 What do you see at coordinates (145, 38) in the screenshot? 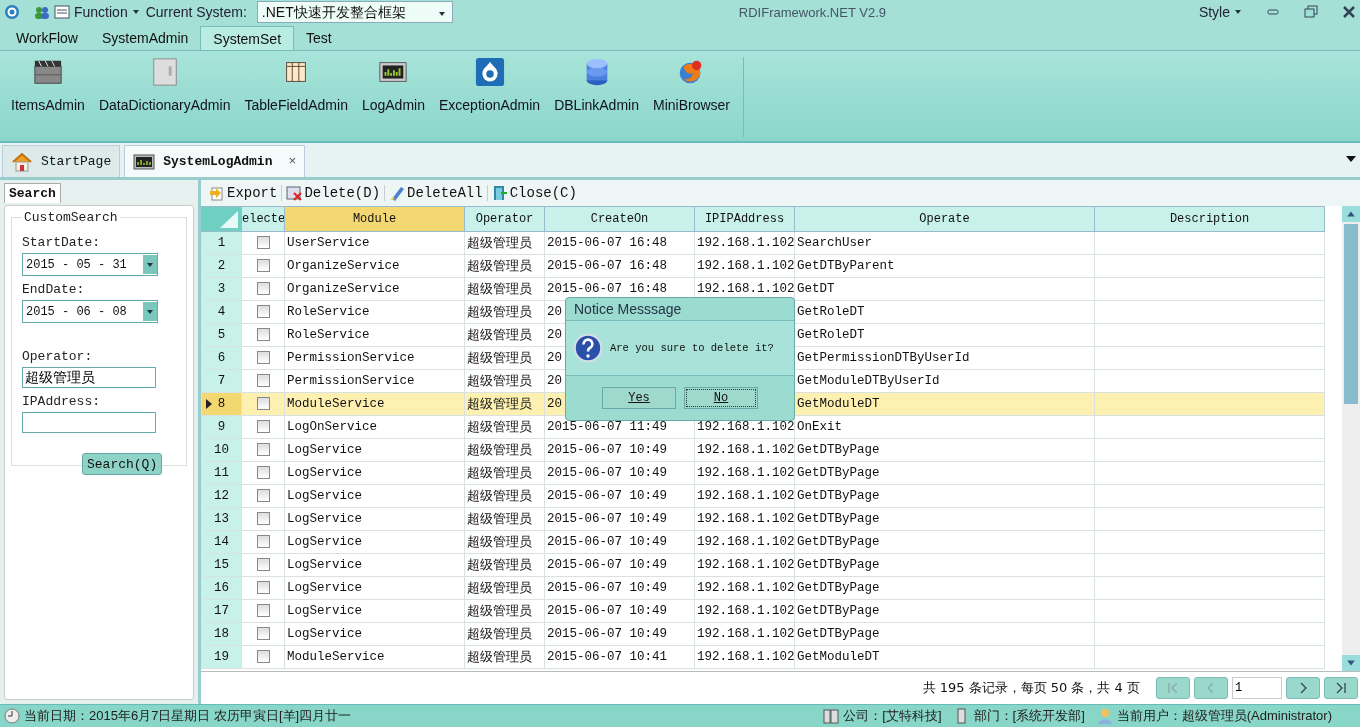
I see `ribbon-tab: SystemAdmin` at bounding box center [145, 38].